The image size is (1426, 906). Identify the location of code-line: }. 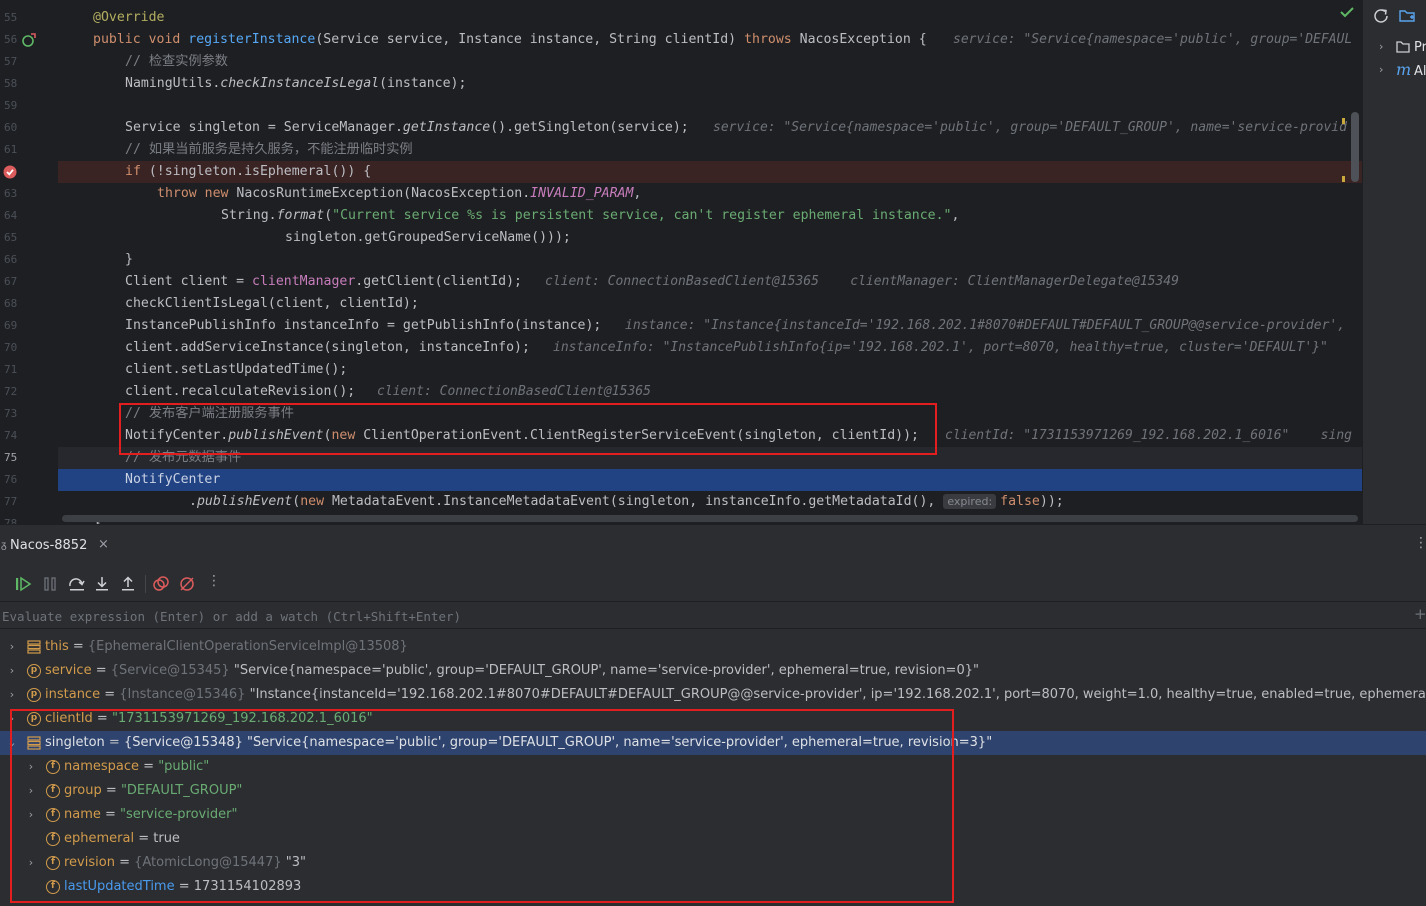
(710, 260).